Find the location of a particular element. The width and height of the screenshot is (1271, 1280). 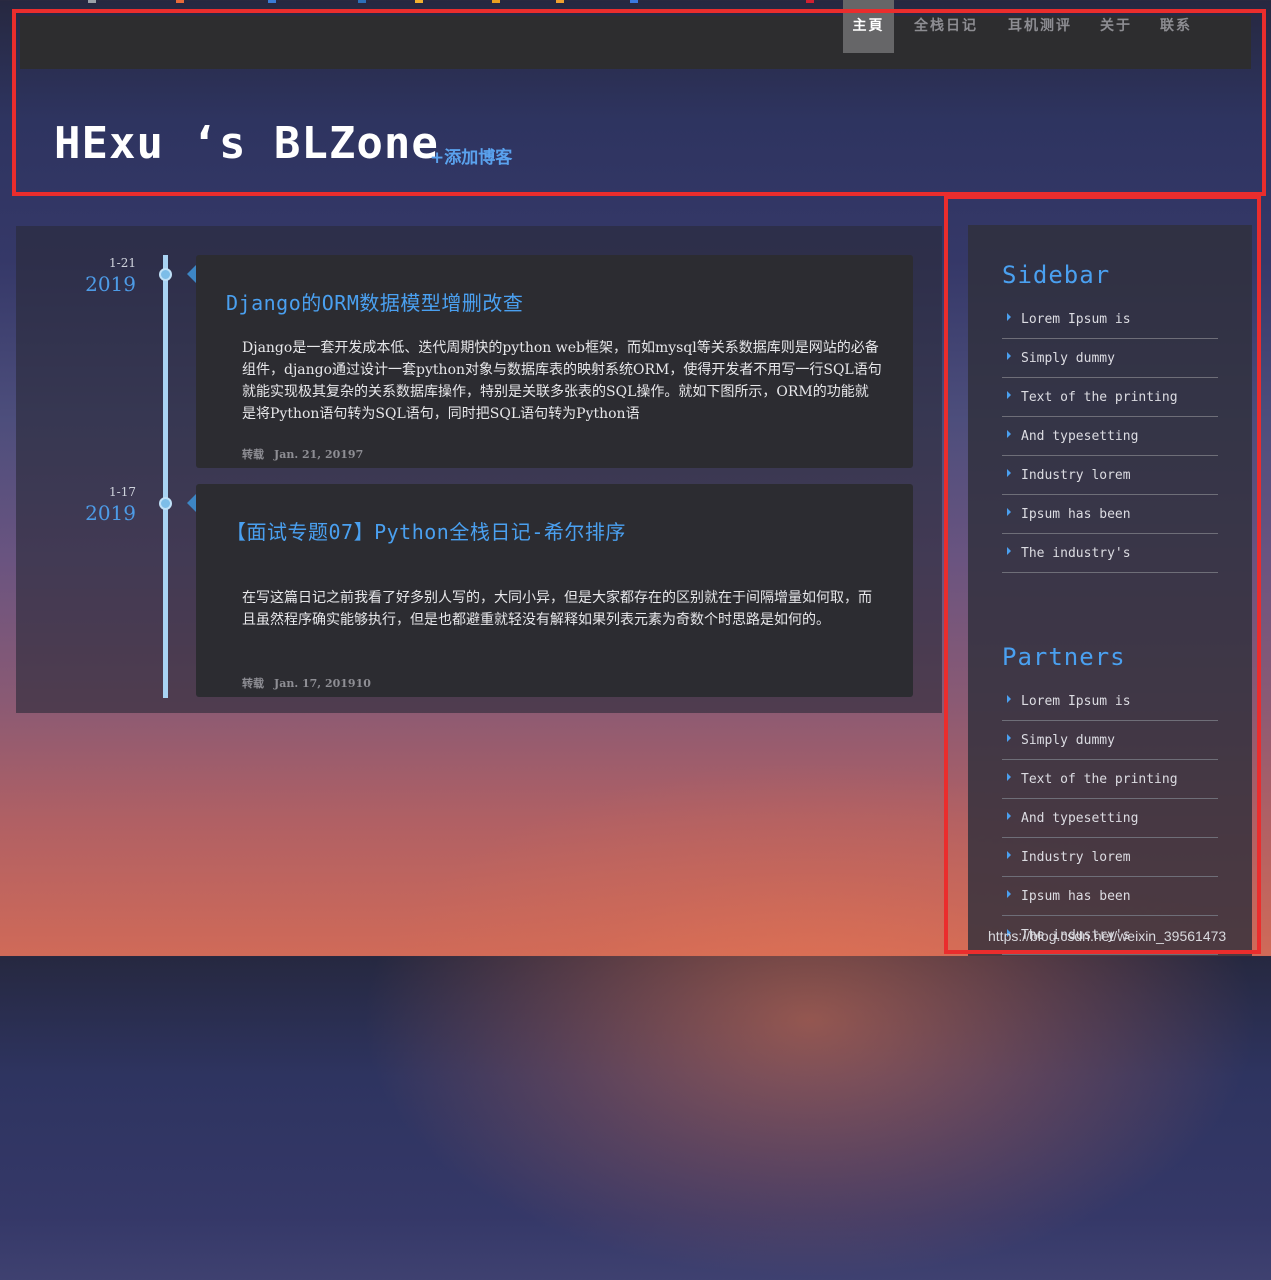

post-title-link: Django的ORM数据模型增删改查 is located at coordinates (374, 301).